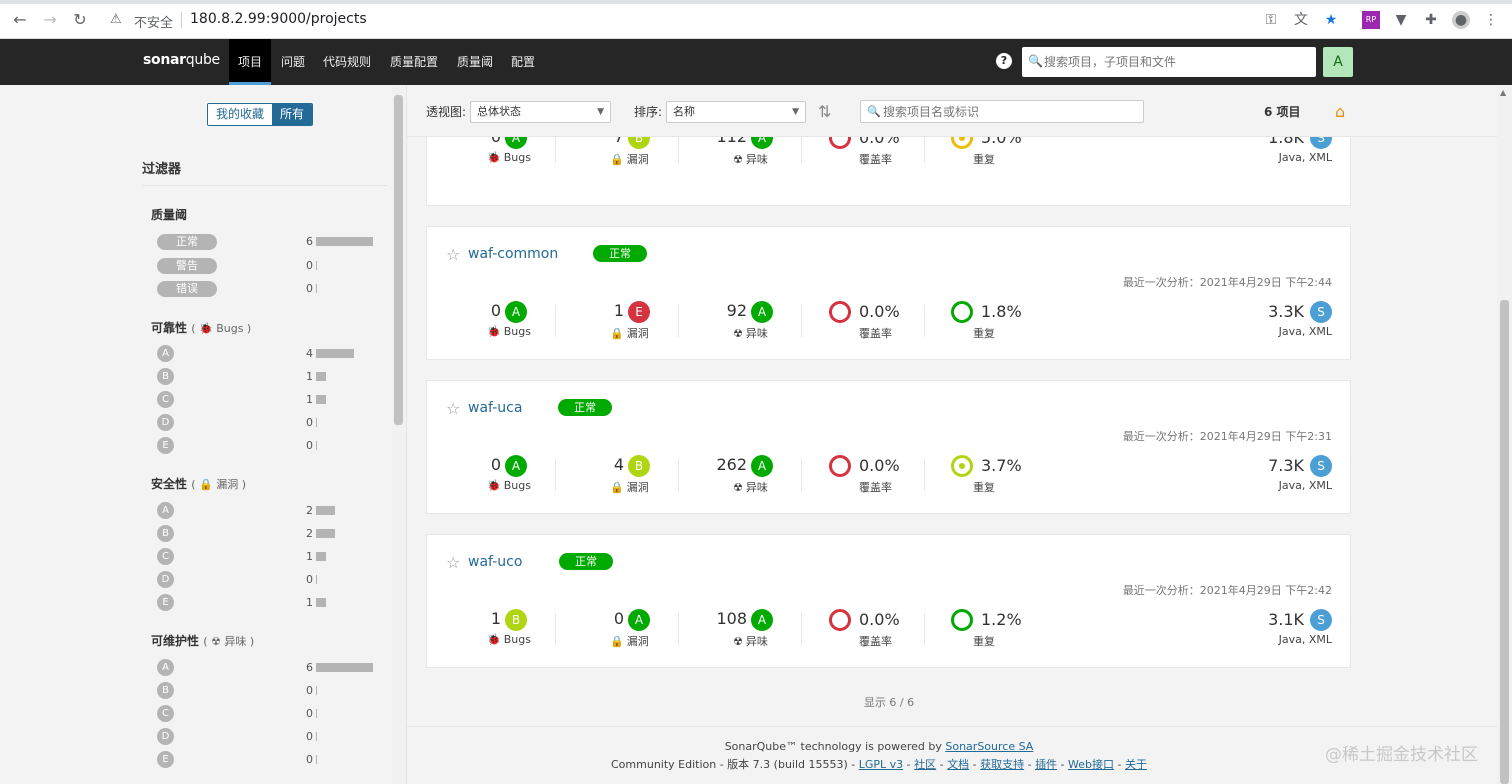  I want to click on filter-row-reliability: D0, so click(267, 423).